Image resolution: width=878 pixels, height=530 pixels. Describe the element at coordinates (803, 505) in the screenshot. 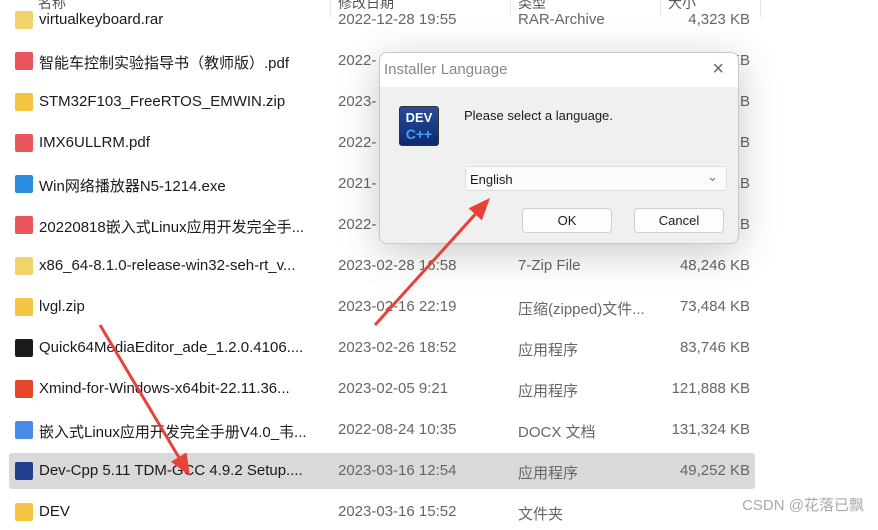

I see `watermark: CSDN @花落已飘` at that location.